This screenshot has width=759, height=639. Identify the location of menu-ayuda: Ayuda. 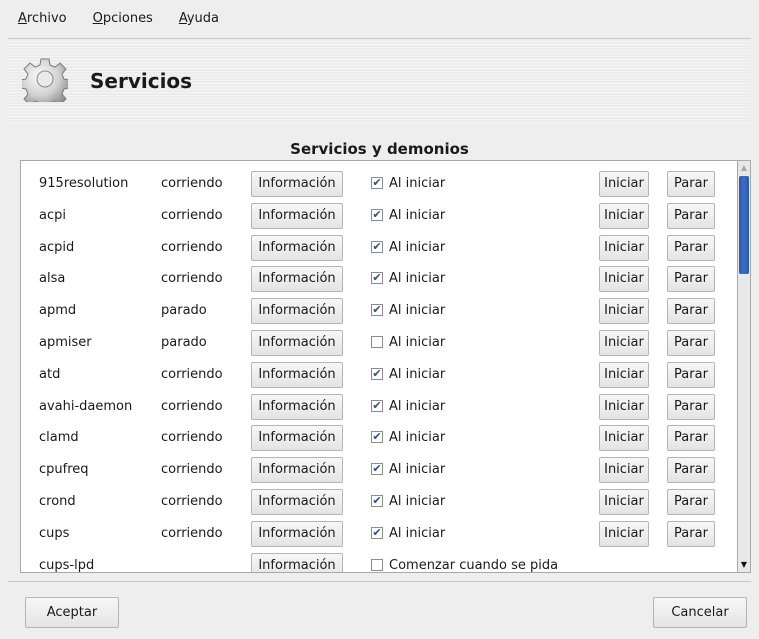
(194, 19).